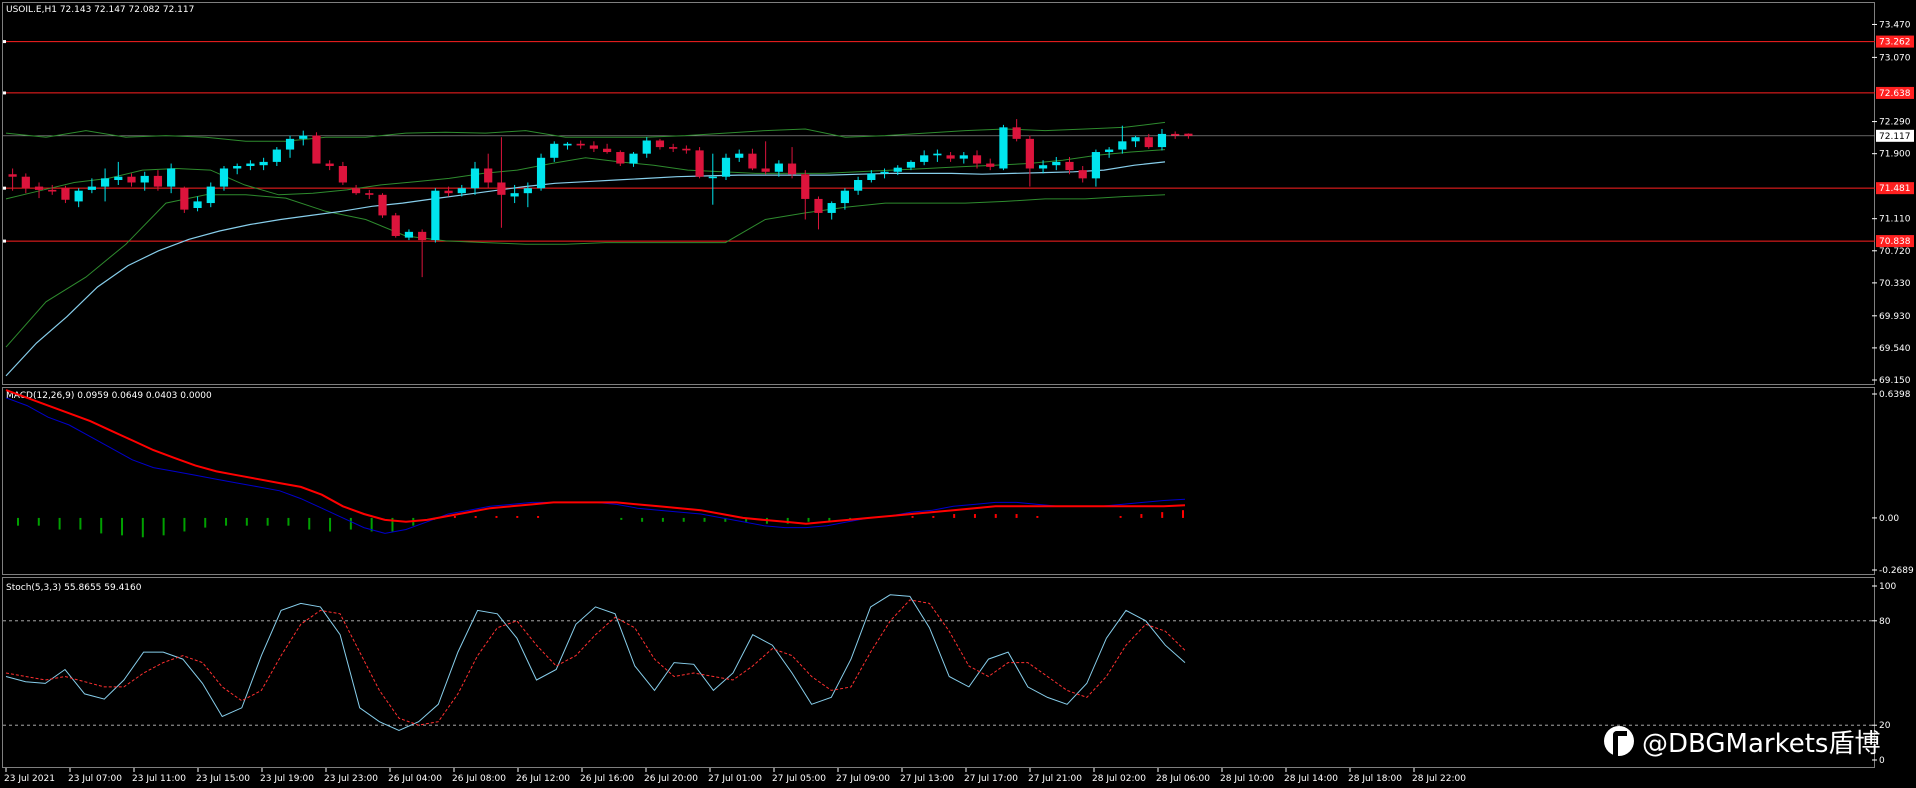  Describe the element at coordinates (1895, 43) in the screenshot. I see `price-box-label: 73.262` at that location.